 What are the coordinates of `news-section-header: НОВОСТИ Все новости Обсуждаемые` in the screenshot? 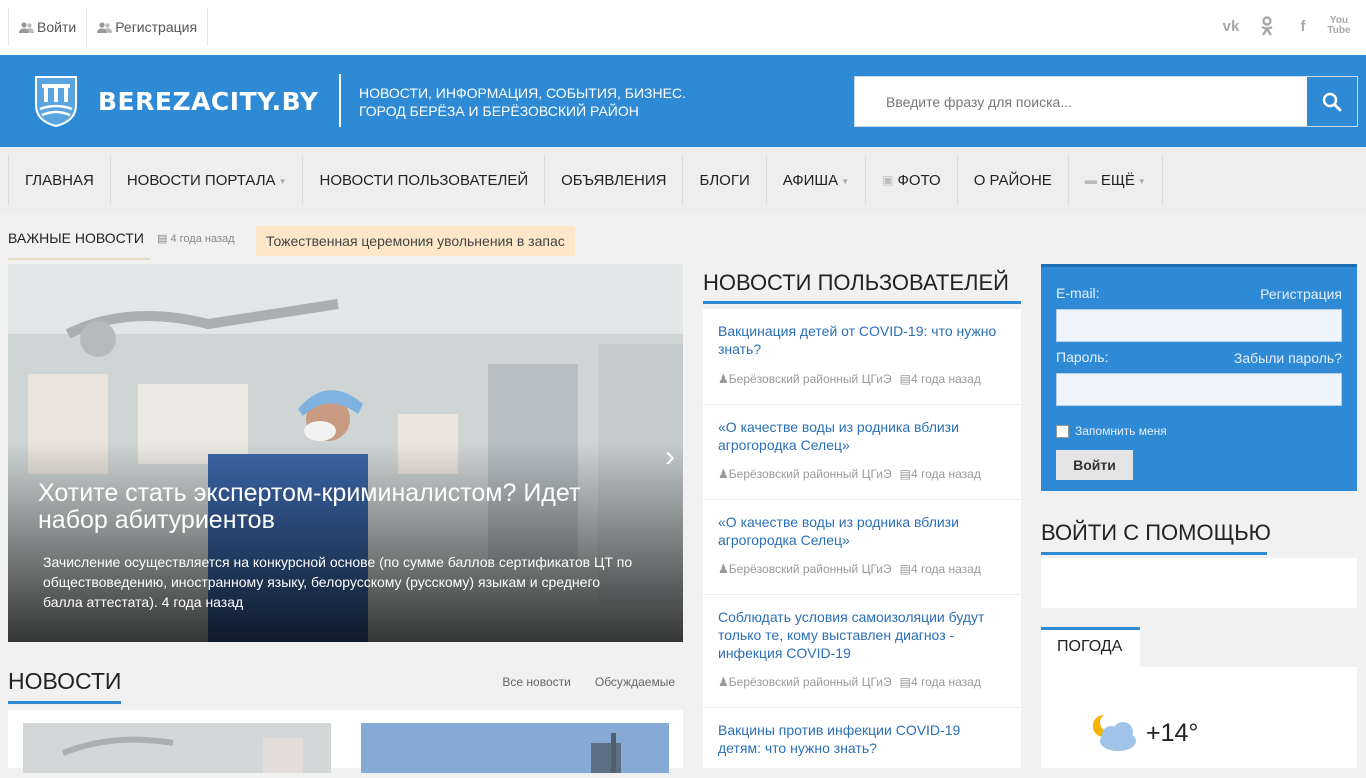 It's located at (345, 689).